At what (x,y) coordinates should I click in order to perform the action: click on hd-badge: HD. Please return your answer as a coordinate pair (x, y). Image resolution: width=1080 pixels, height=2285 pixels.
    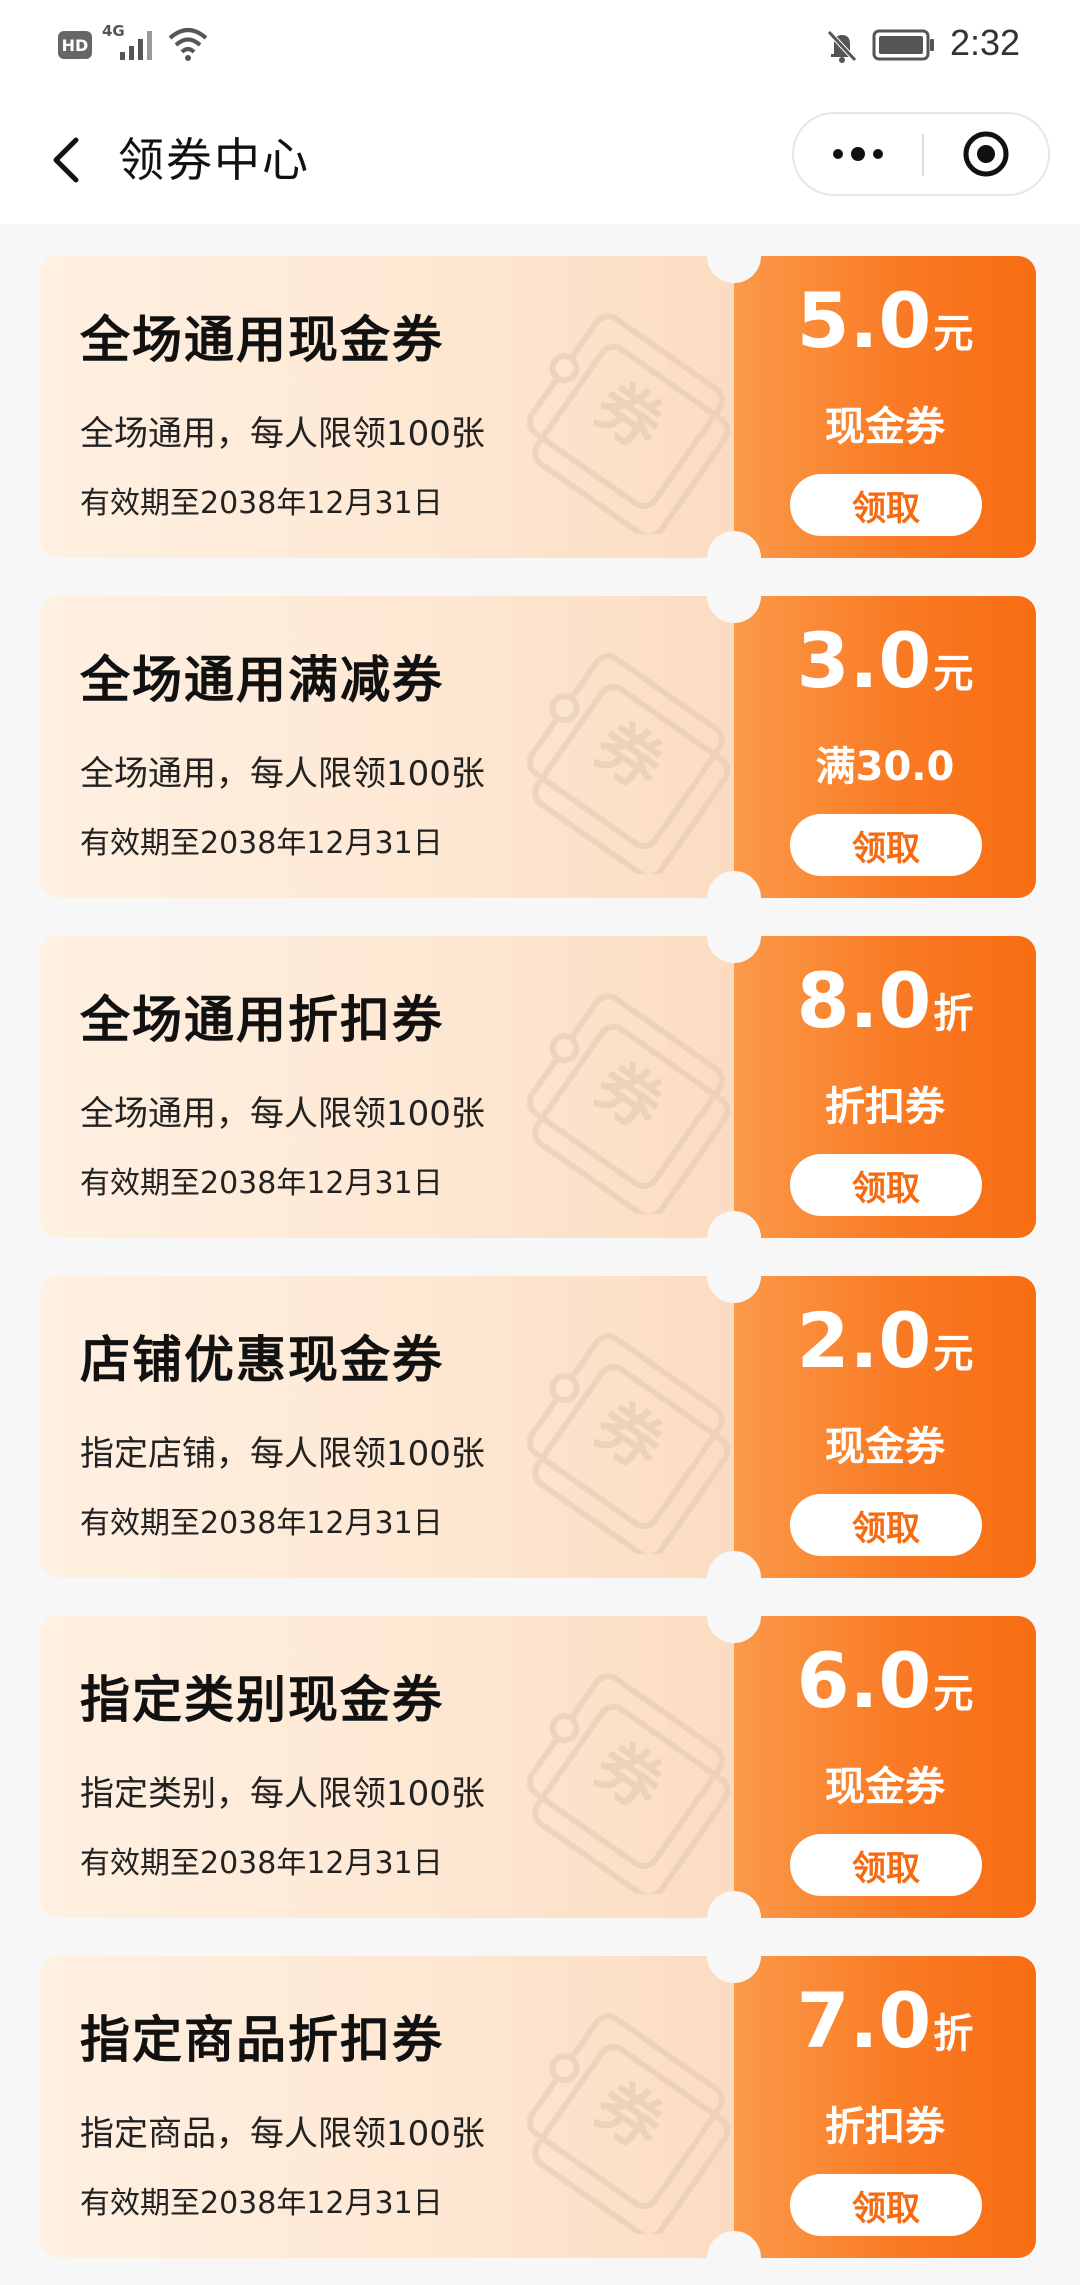
    Looking at the image, I should click on (75, 45).